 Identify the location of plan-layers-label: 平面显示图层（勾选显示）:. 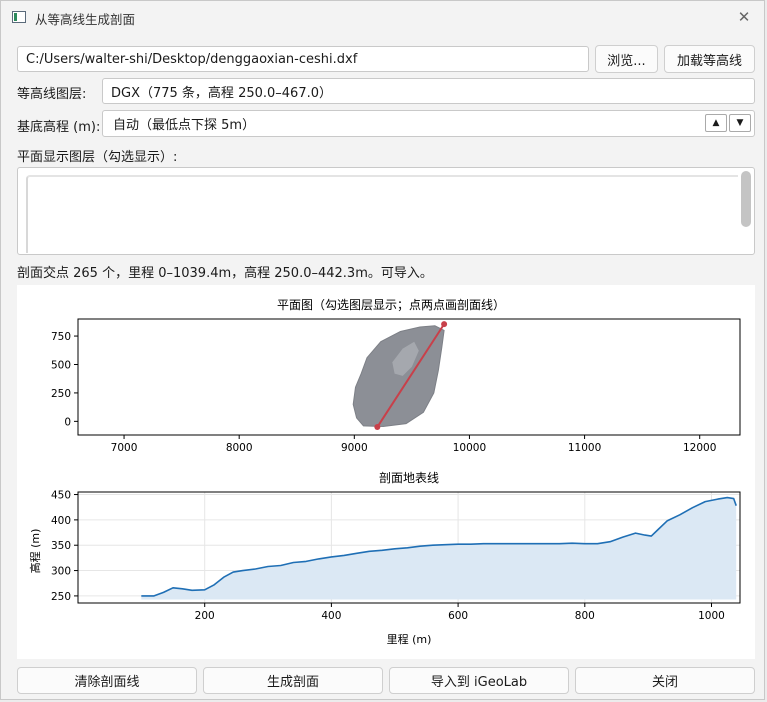
(97, 157).